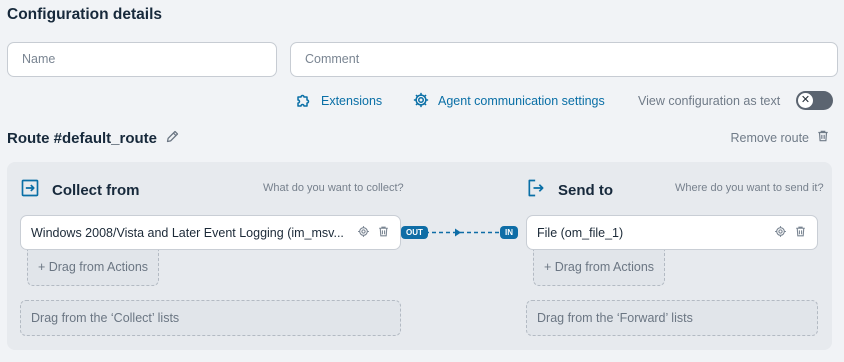 This screenshot has height=362, width=844. I want to click on in-port: IN, so click(509, 232).